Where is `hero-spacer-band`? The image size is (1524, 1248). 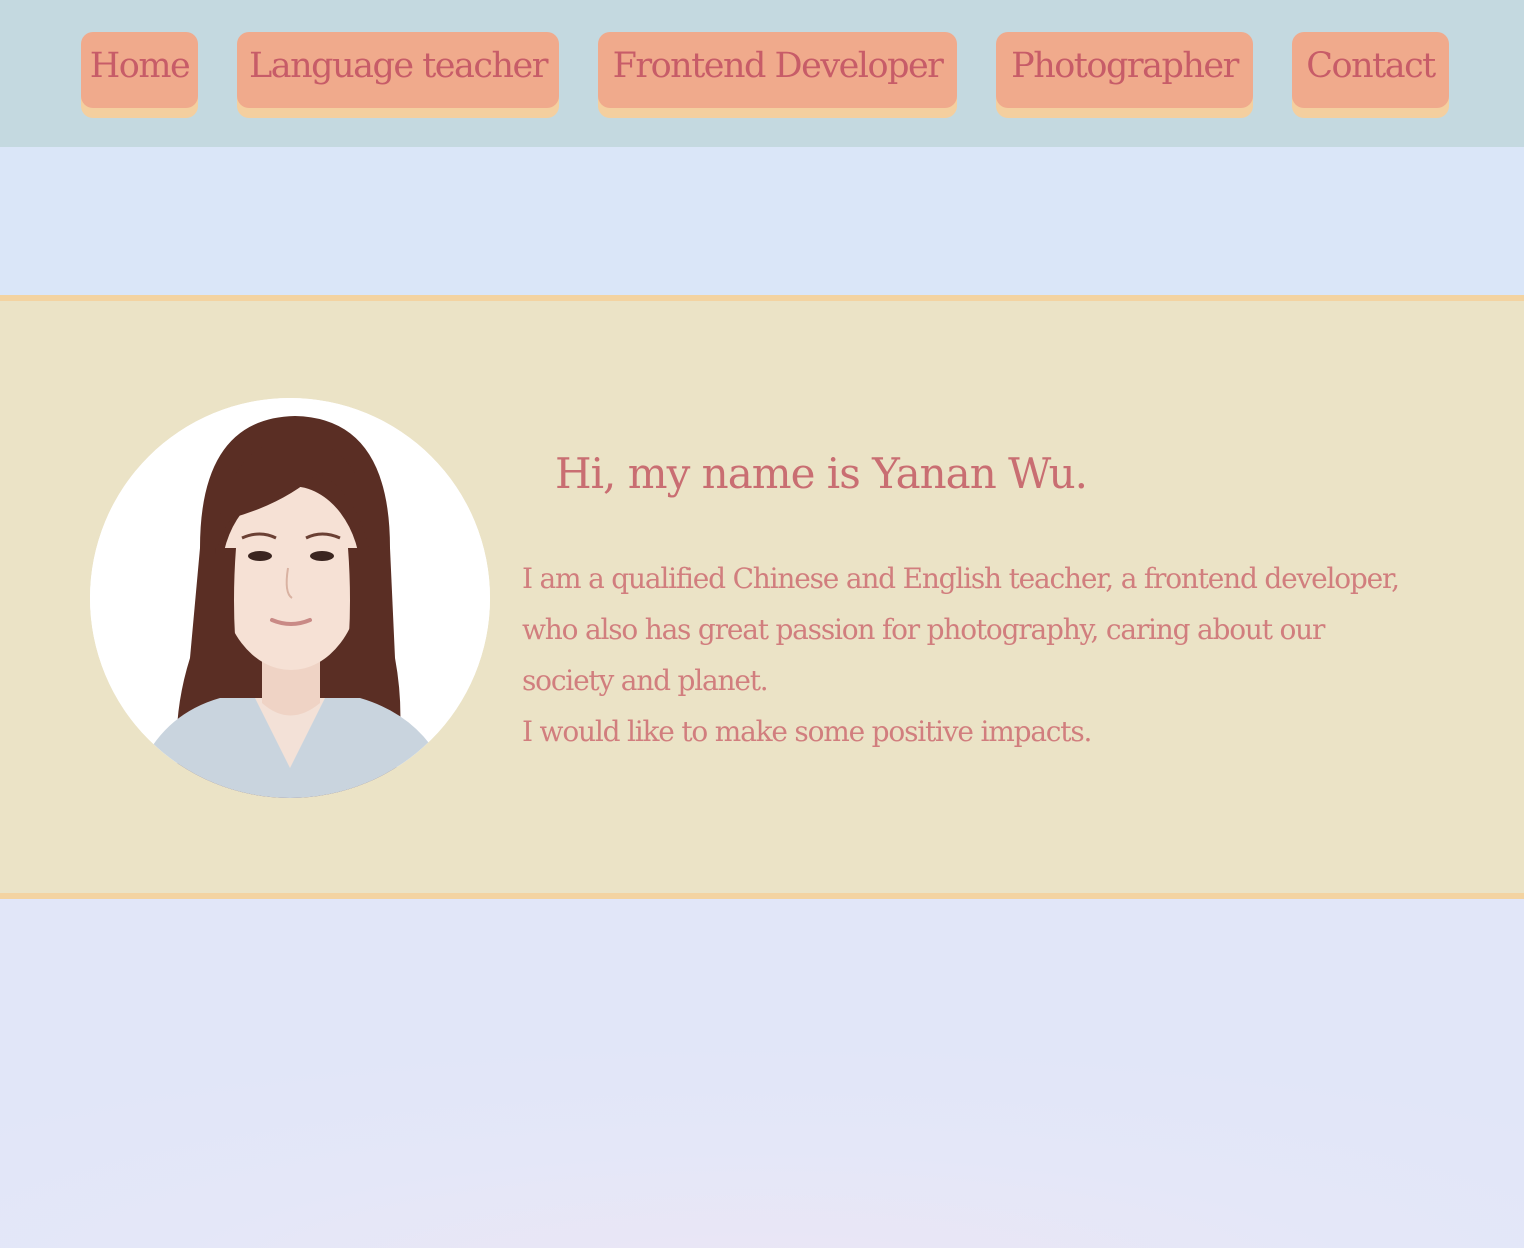 hero-spacer-band is located at coordinates (762, 221).